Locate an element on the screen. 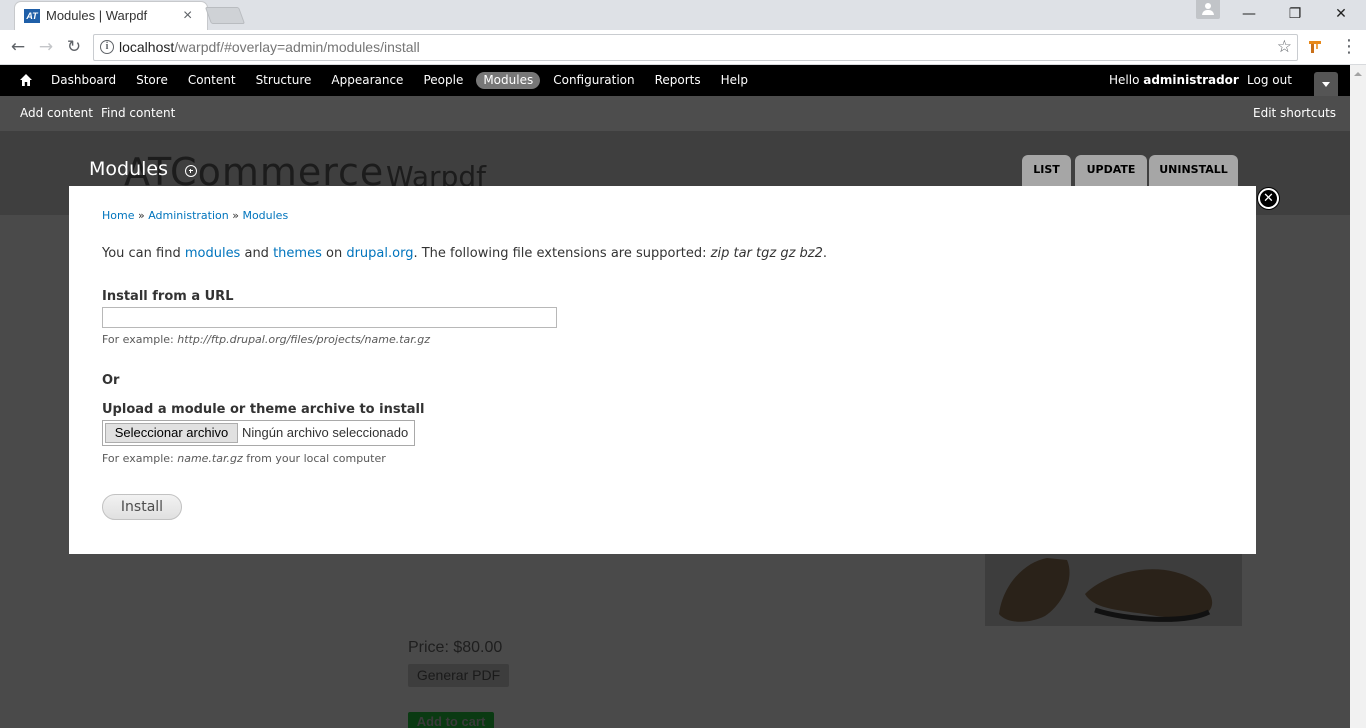 This screenshot has width=1366, height=728. generate-pdf-button: Generar PDF is located at coordinates (458, 675).